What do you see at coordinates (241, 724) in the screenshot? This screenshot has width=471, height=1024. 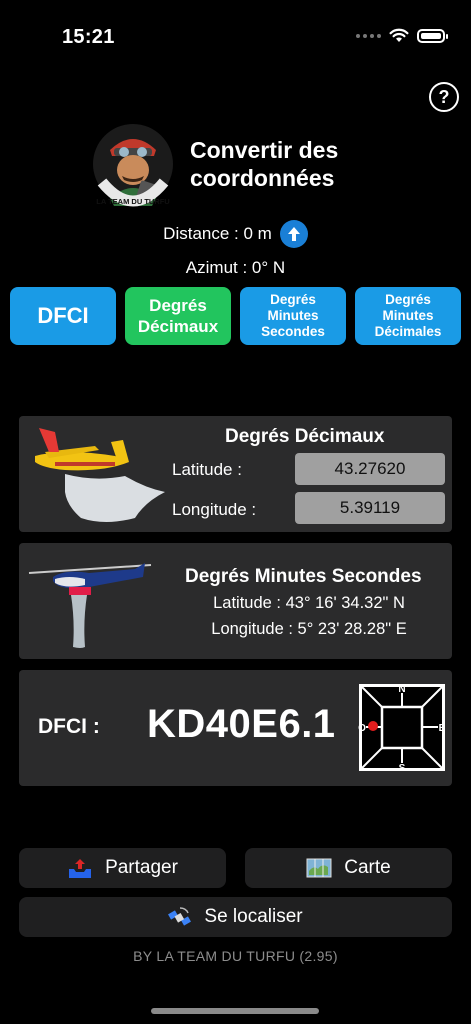 I see `dfci-code: KD40E6.1` at bounding box center [241, 724].